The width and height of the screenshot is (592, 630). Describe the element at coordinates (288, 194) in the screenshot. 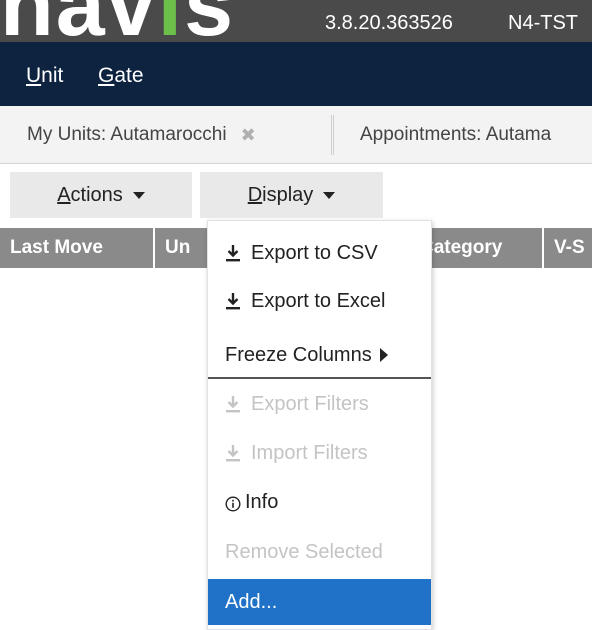

I see `display-label: isplay` at that location.